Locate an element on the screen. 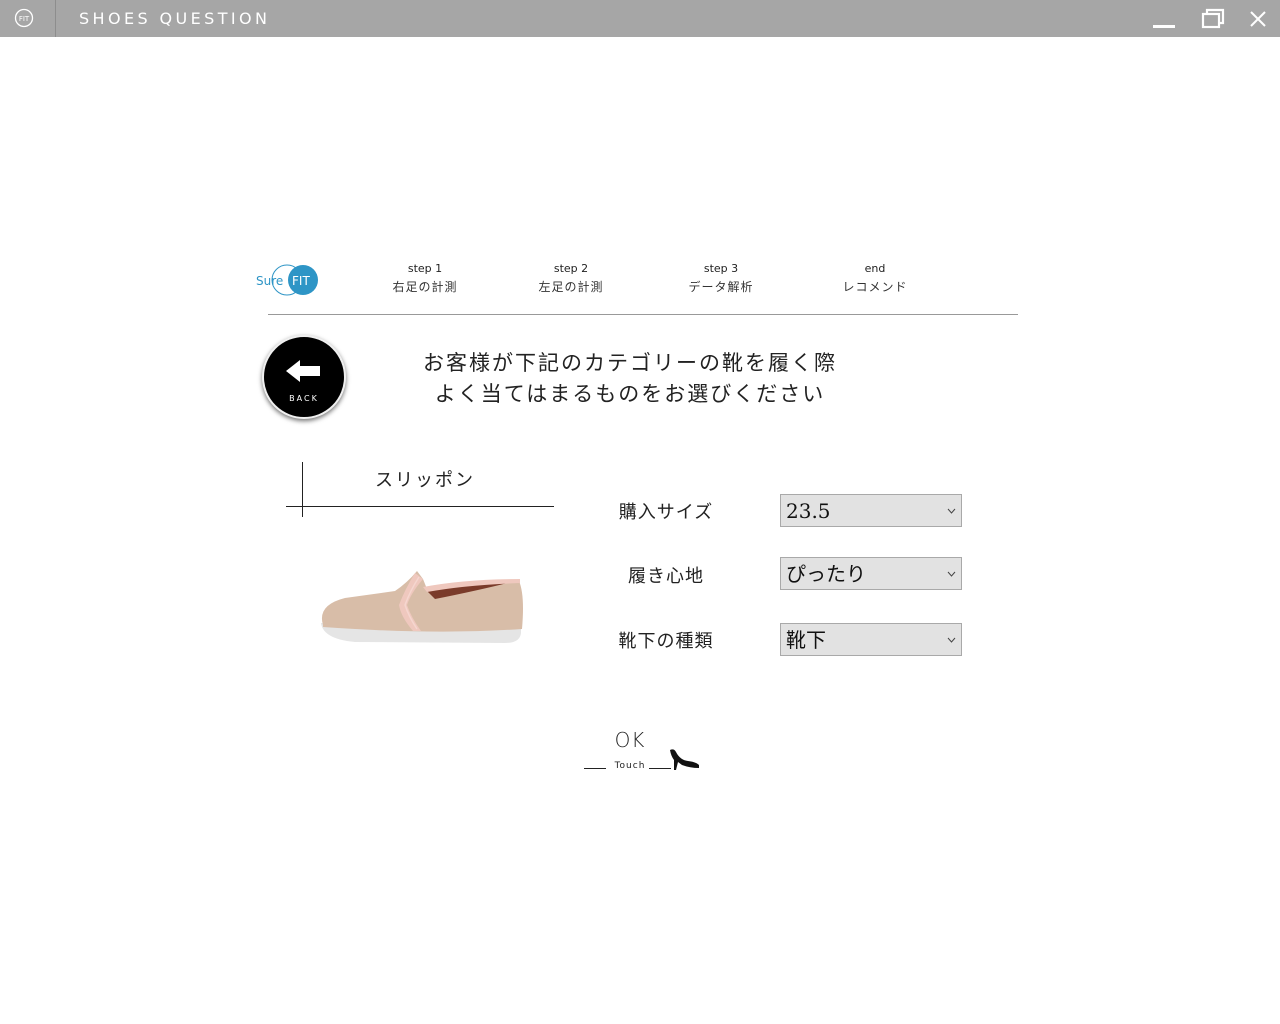 The image size is (1280, 1024). close-button is located at coordinates (1258, 19).